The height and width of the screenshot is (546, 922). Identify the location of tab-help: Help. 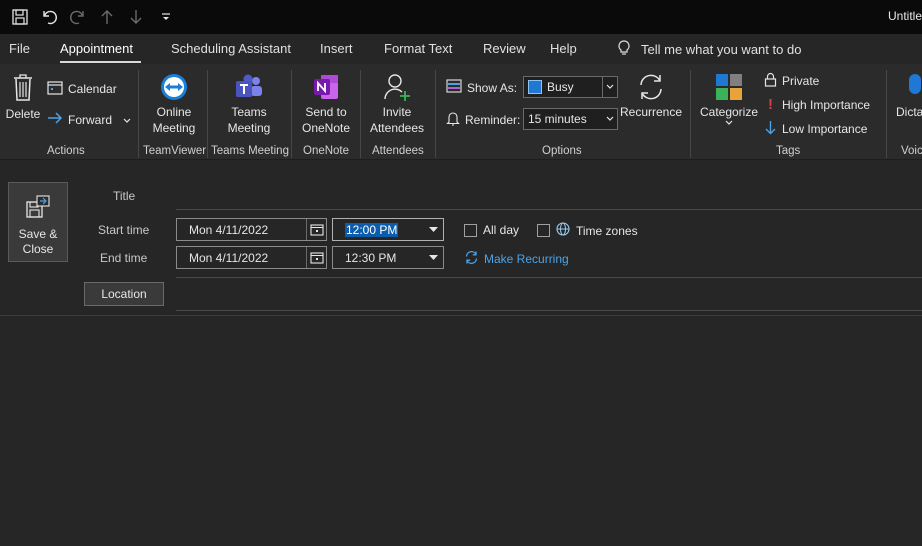
(563, 48).